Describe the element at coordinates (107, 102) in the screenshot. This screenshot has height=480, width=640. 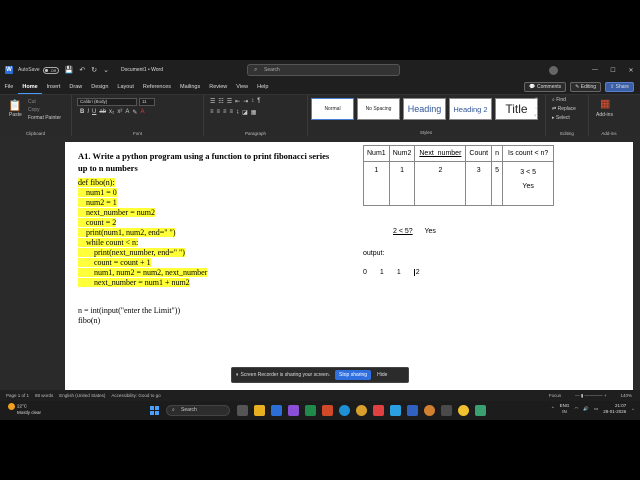
I see `font-name-select: Calibri (Body)` at that location.